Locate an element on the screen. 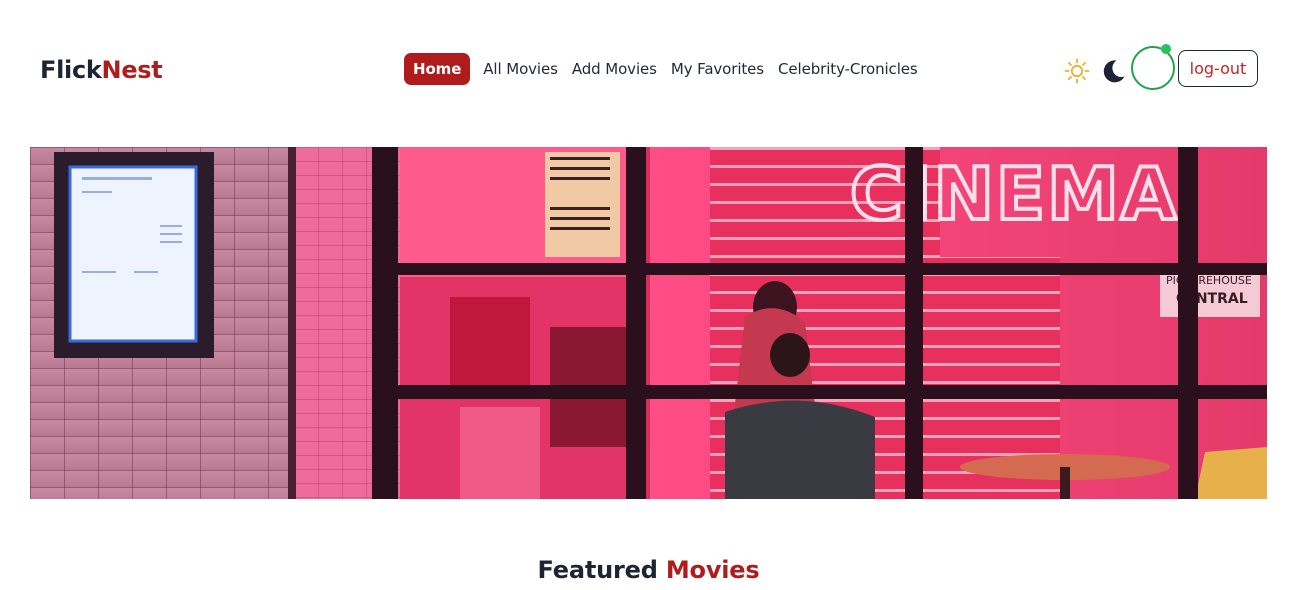  moon-icon is located at coordinates (1113, 71).